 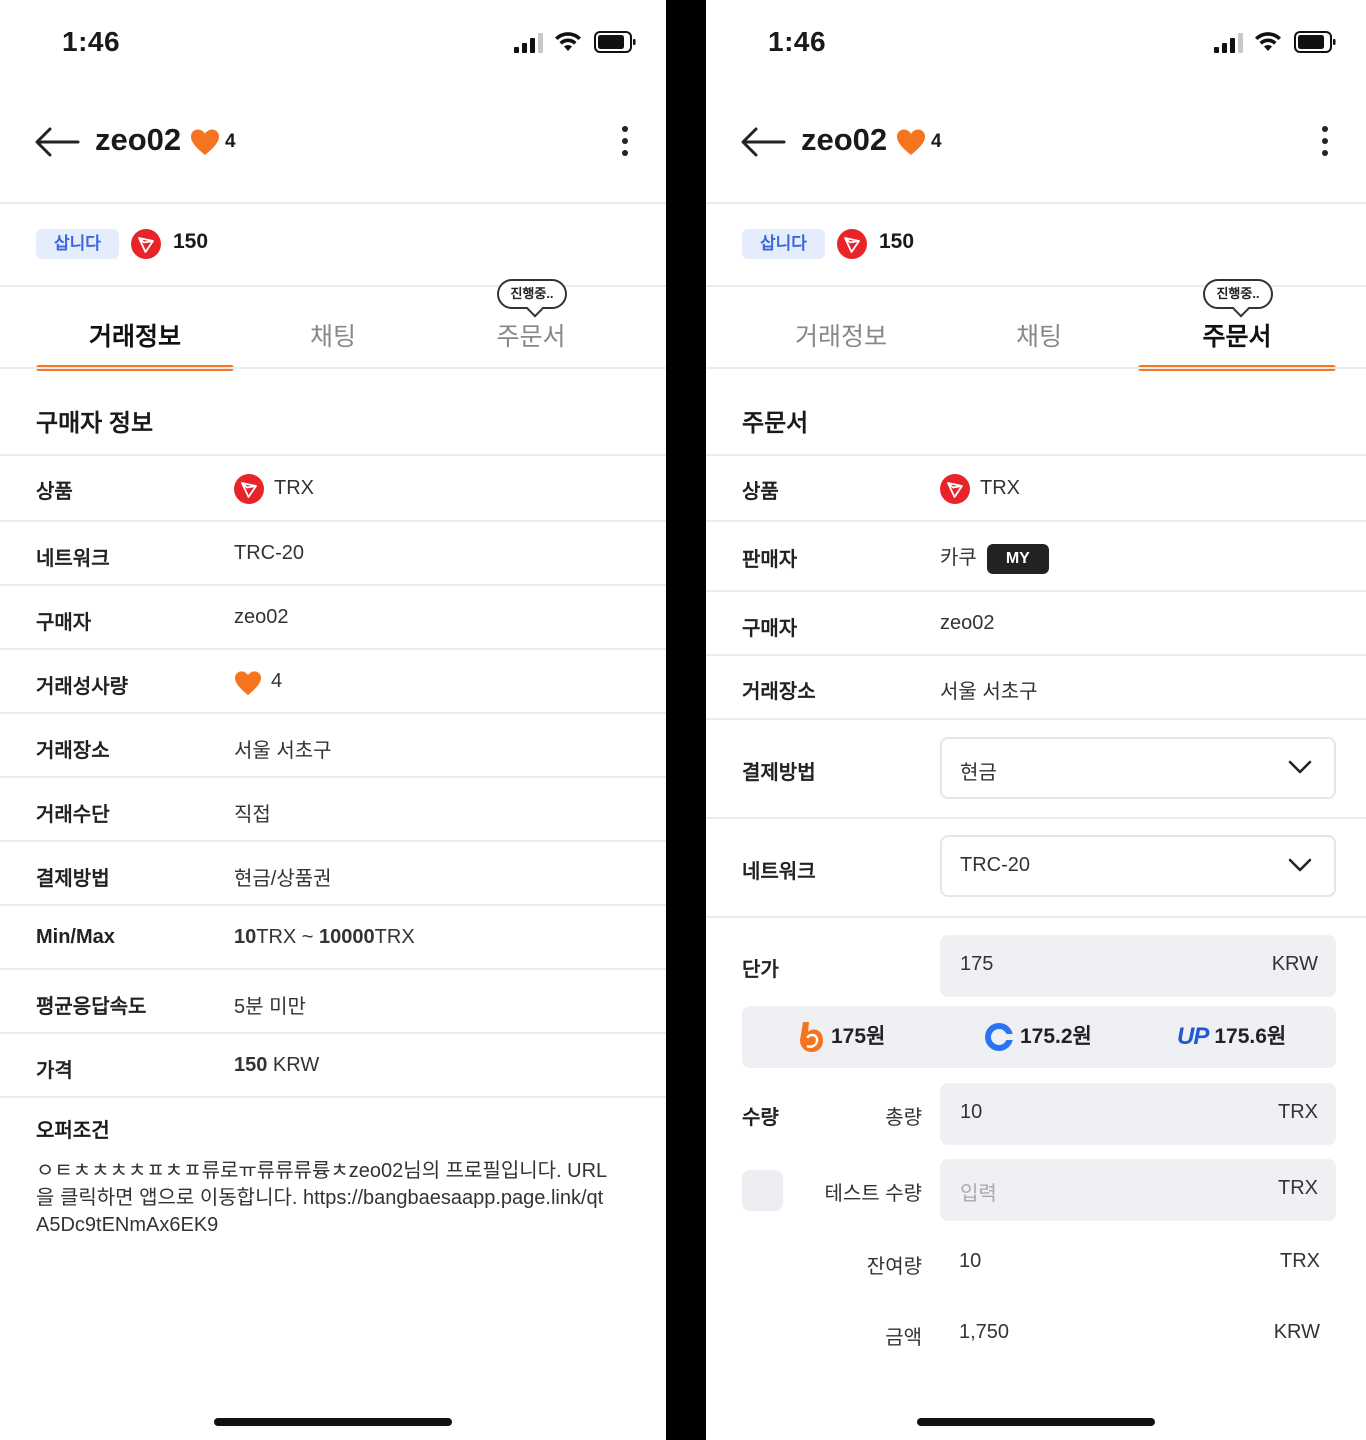 I want to click on tab-bar: 거래정보 채팅 주문서 진행중.., so click(x=1036, y=325).